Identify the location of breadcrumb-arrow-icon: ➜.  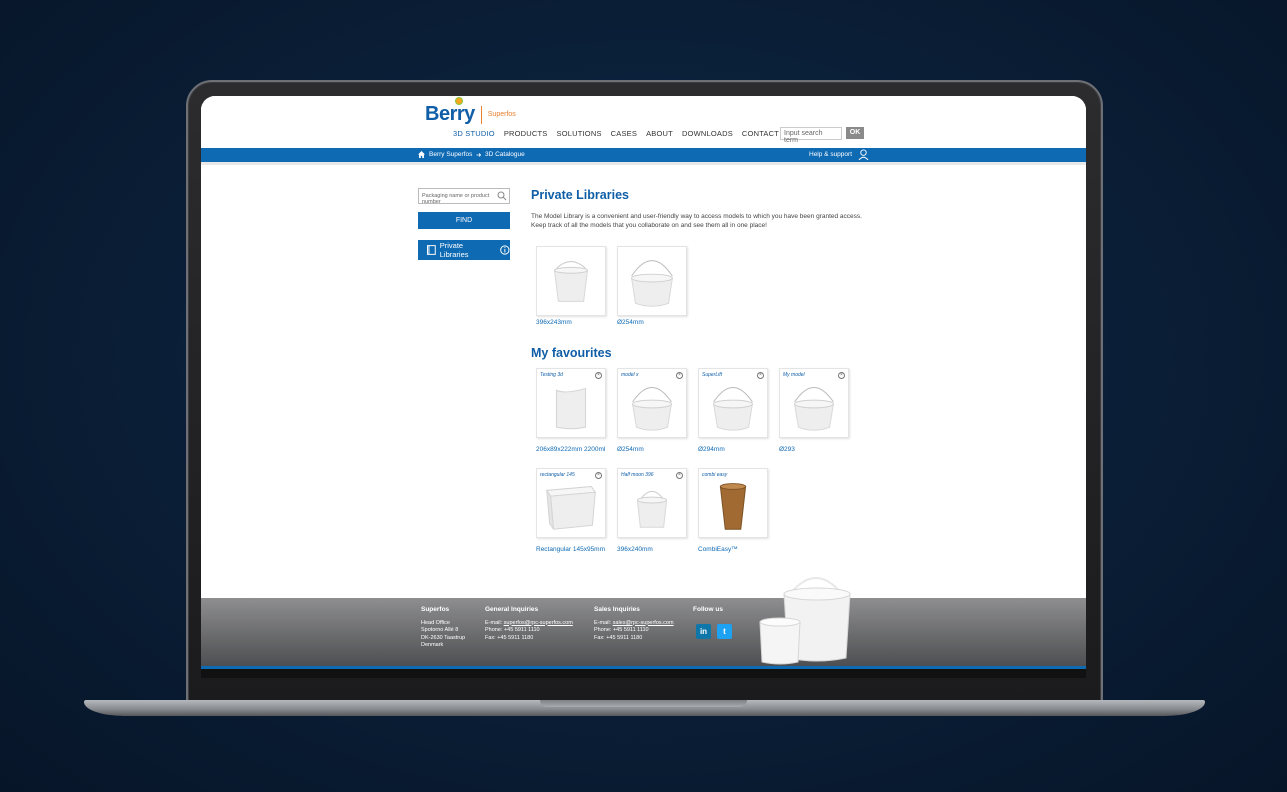
(479, 155).